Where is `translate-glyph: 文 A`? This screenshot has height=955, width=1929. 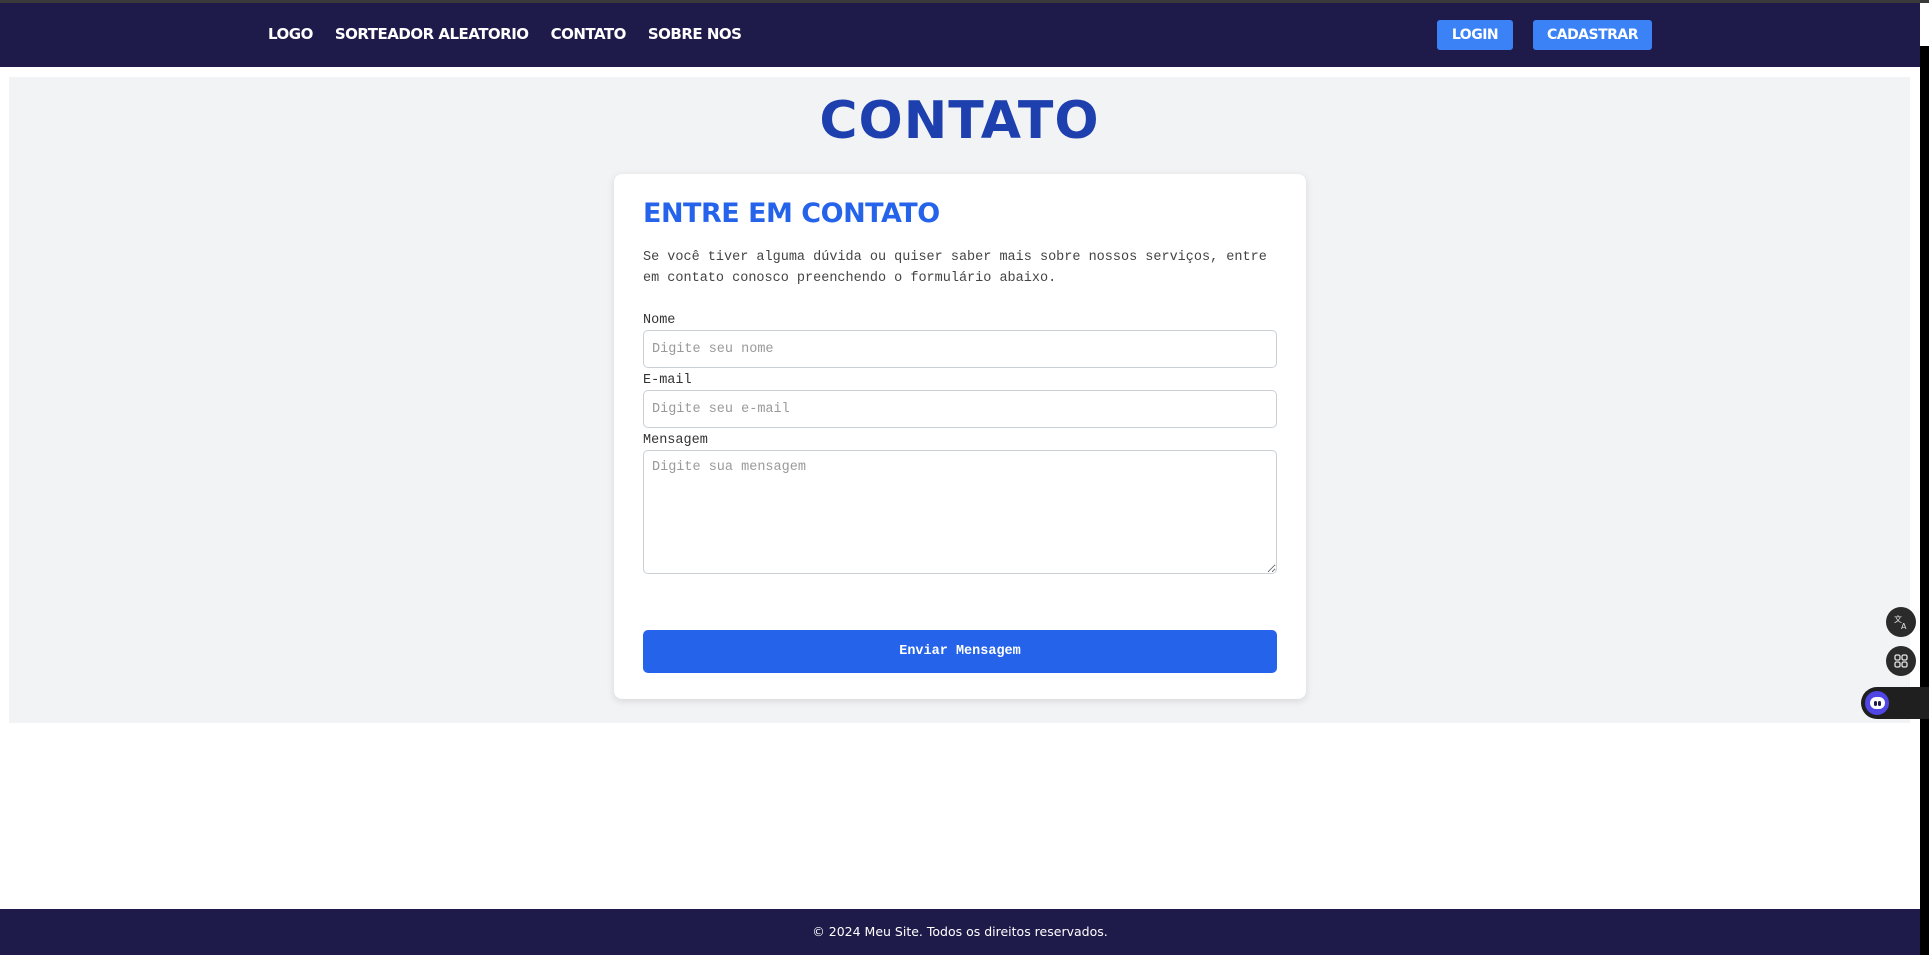 translate-glyph: 文 A is located at coordinates (1900, 622).